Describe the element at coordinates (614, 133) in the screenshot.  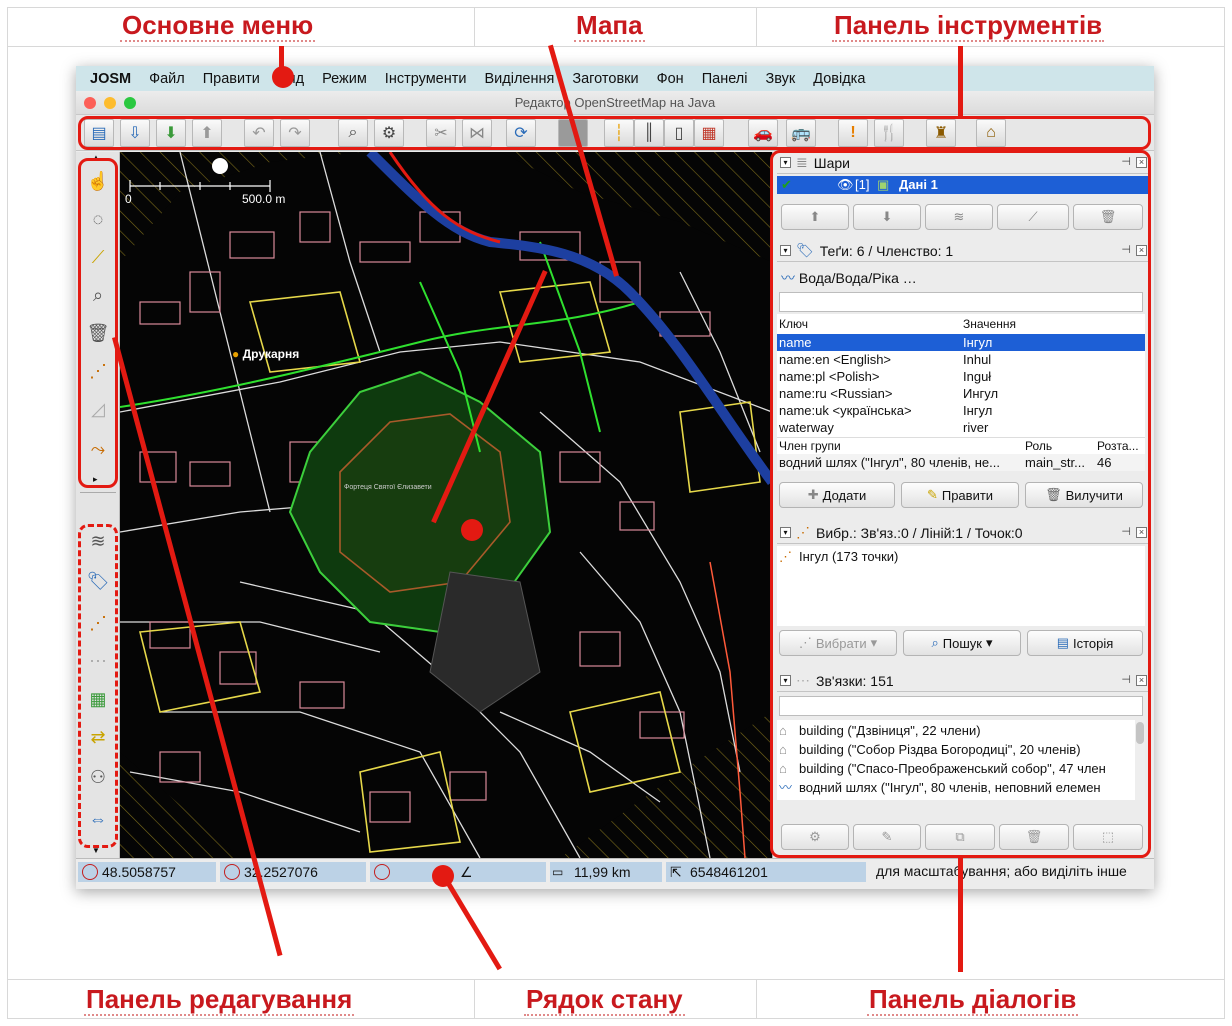
I see `toolbar-highlight` at that location.